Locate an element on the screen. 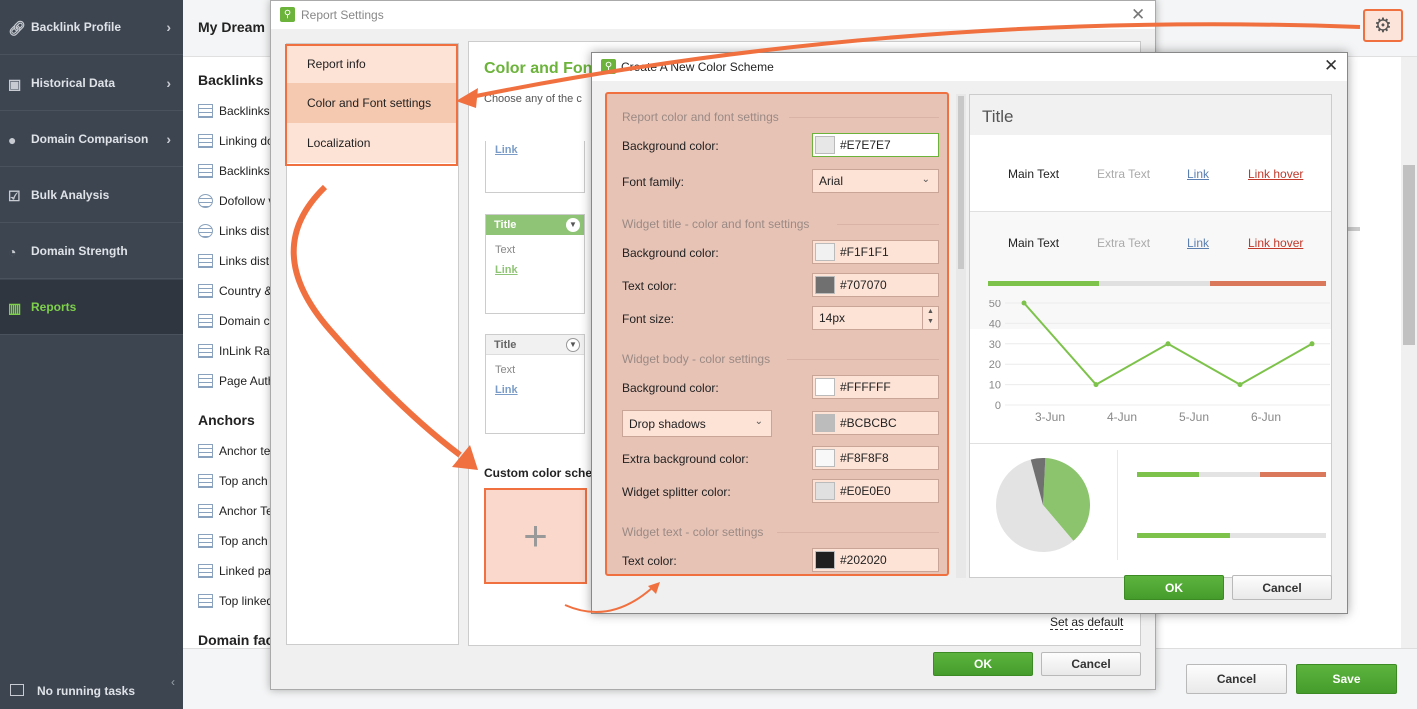  nav-domain-comparison: ● Domain Comparison › is located at coordinates (91, 139).